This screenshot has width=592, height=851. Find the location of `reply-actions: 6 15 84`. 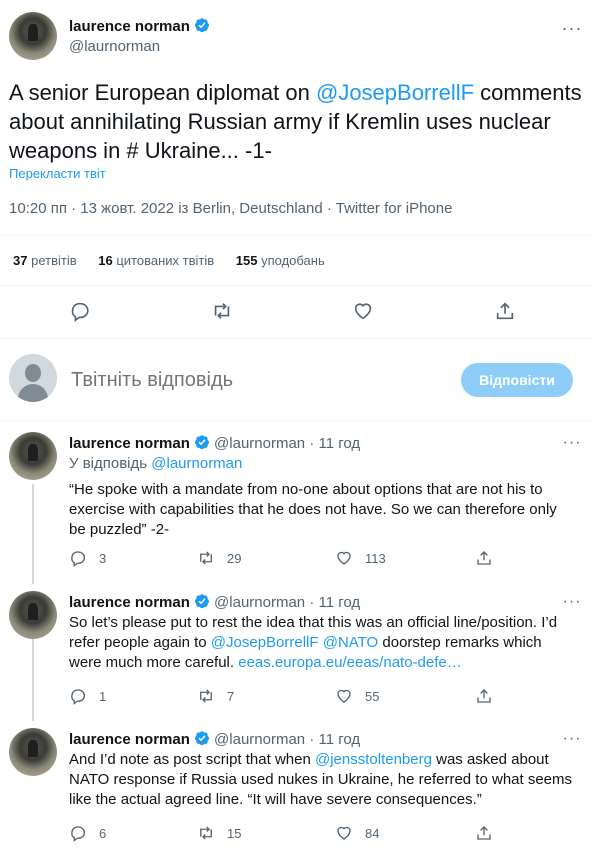

reply-actions: 6 15 84 is located at coordinates (289, 834).